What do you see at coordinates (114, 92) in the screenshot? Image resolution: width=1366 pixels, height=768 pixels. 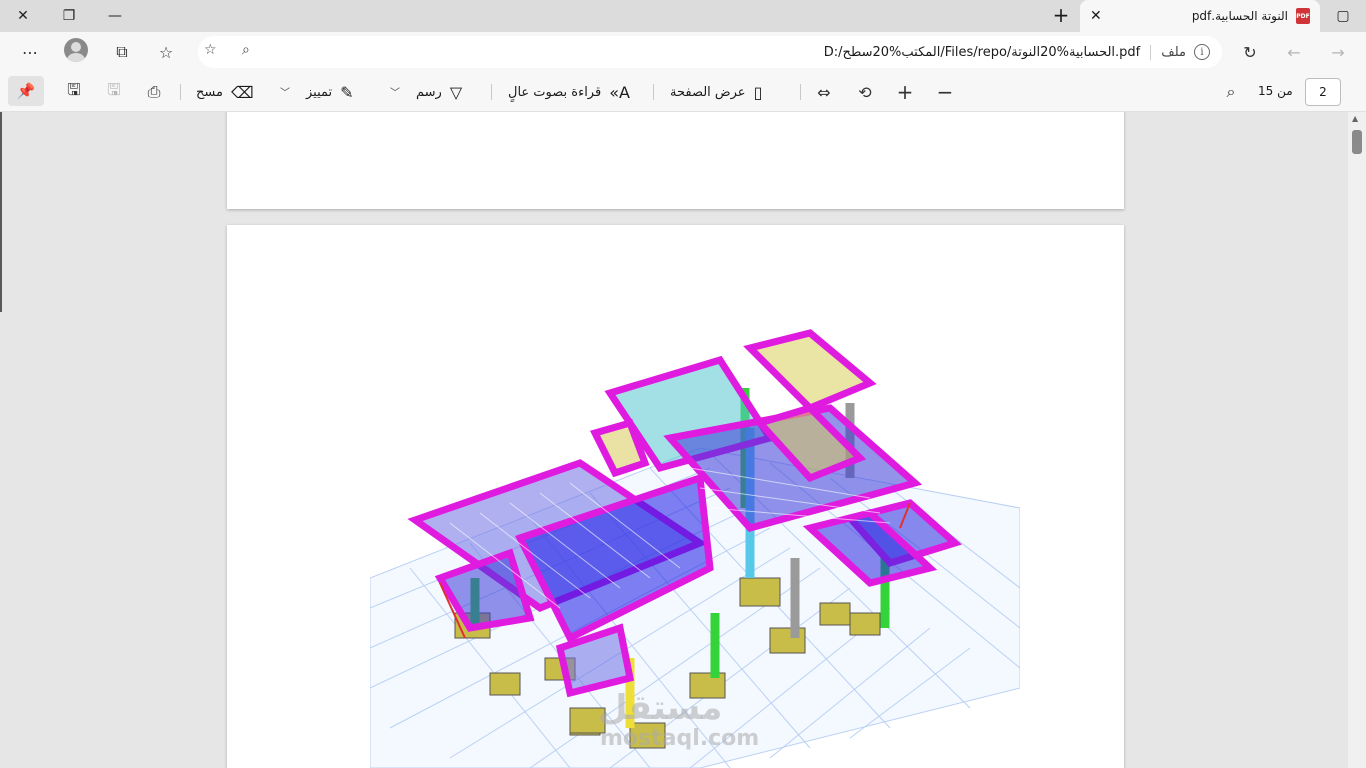 I see `save-icon: 🖫` at bounding box center [114, 92].